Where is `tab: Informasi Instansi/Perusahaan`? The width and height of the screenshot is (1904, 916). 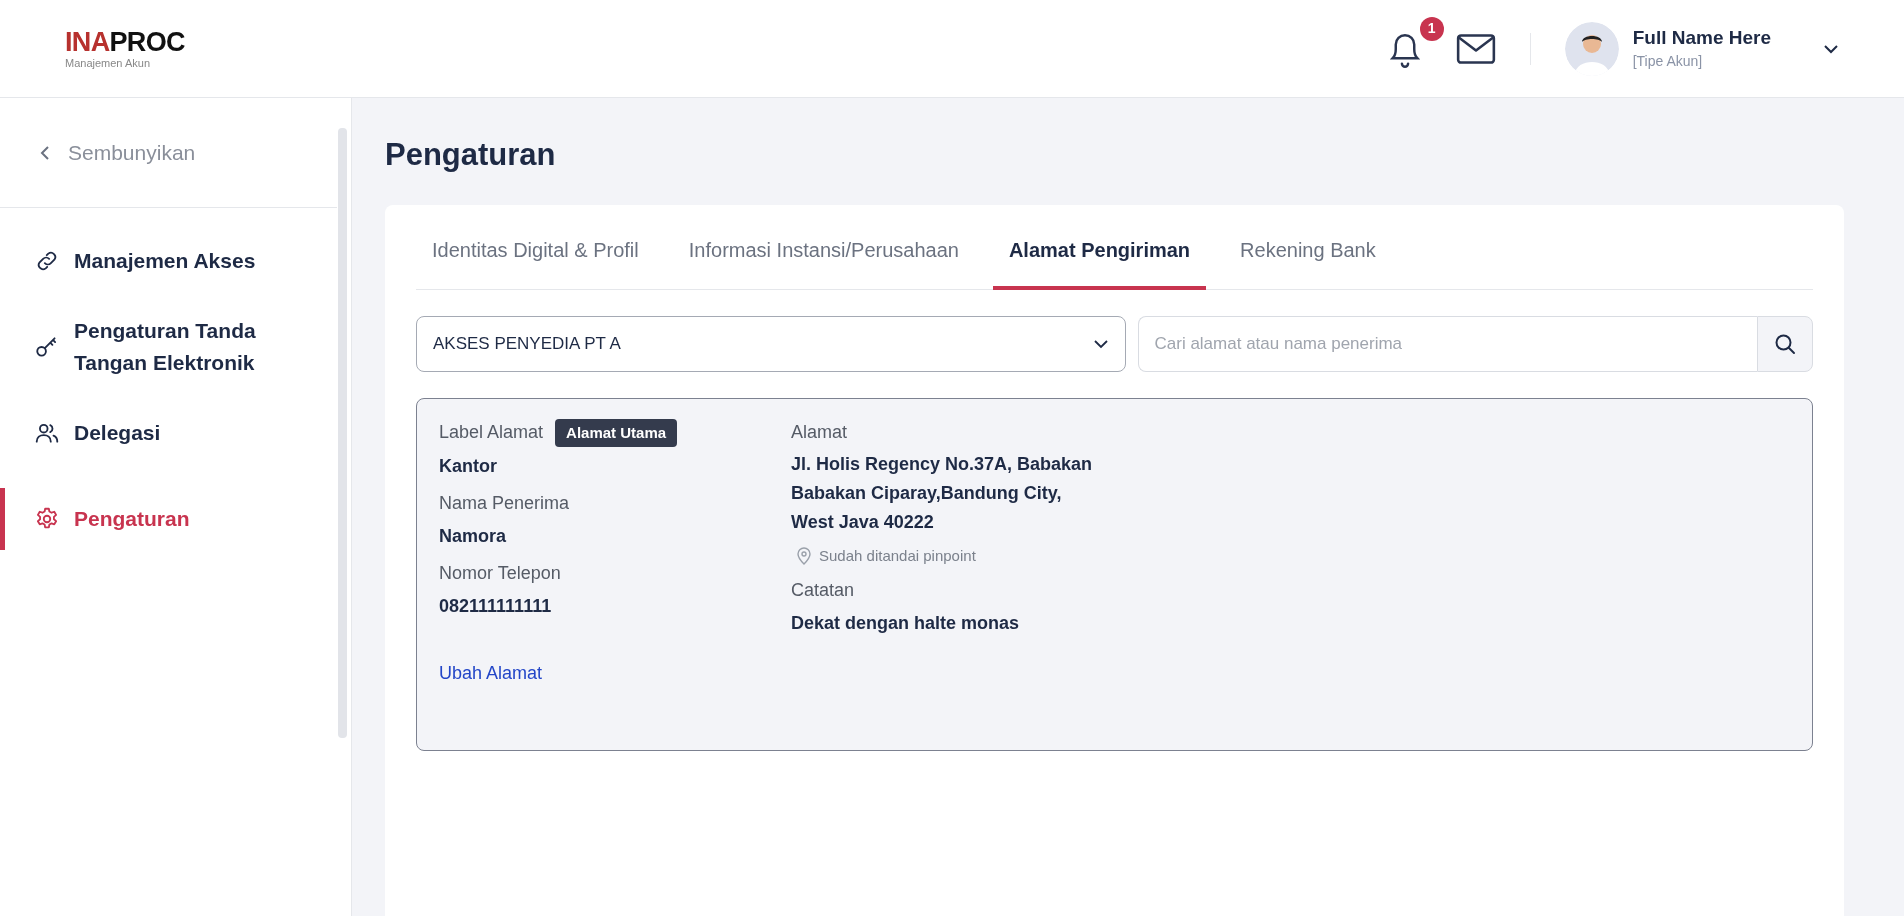
tab: Informasi Instansi/Perusahaan is located at coordinates (823, 261).